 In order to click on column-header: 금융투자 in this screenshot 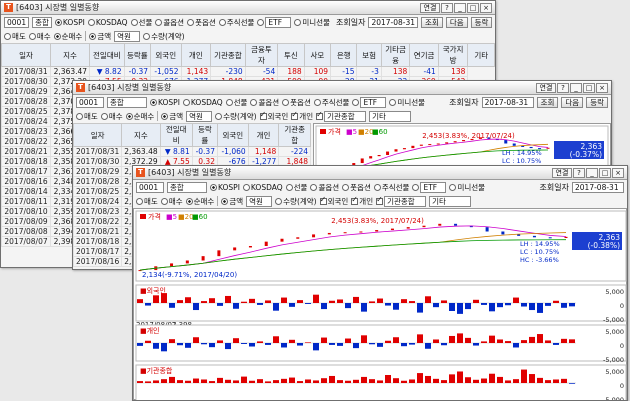, I will do `click(261, 55)`.